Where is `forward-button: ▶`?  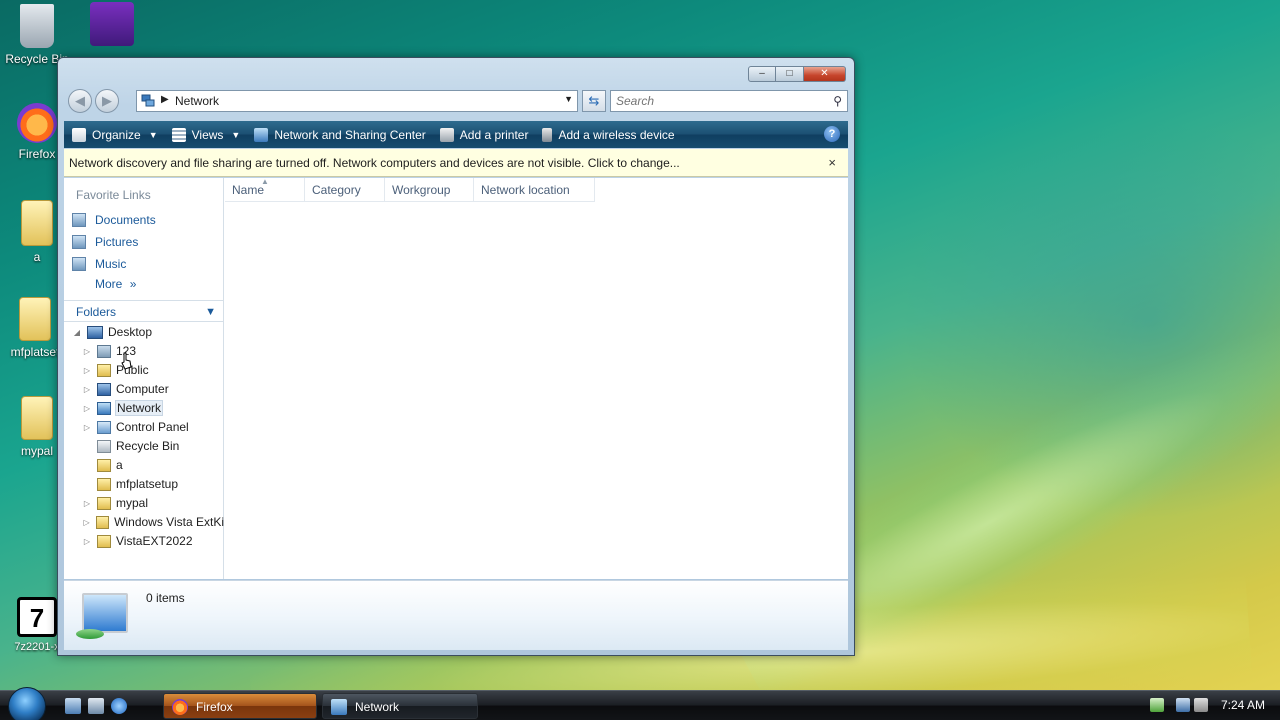 forward-button: ▶ is located at coordinates (107, 101).